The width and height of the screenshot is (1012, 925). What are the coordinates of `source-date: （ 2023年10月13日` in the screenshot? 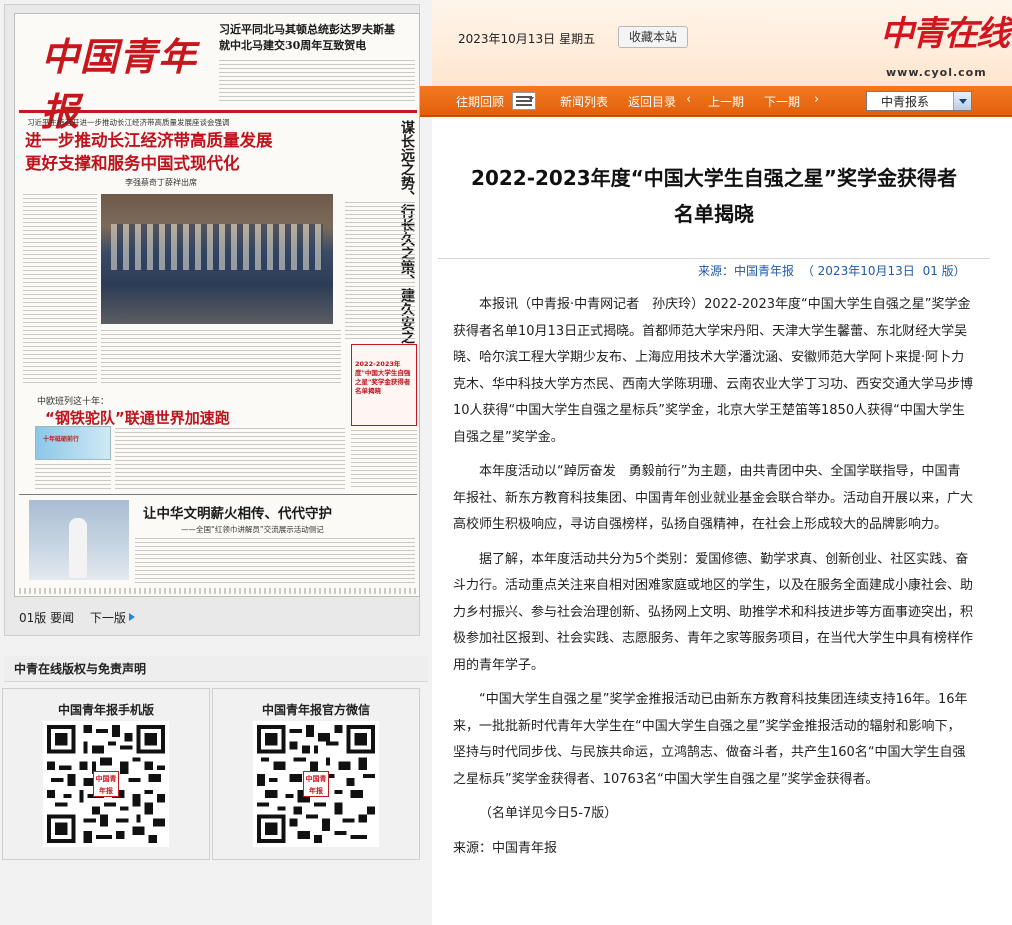 It's located at (858, 271).